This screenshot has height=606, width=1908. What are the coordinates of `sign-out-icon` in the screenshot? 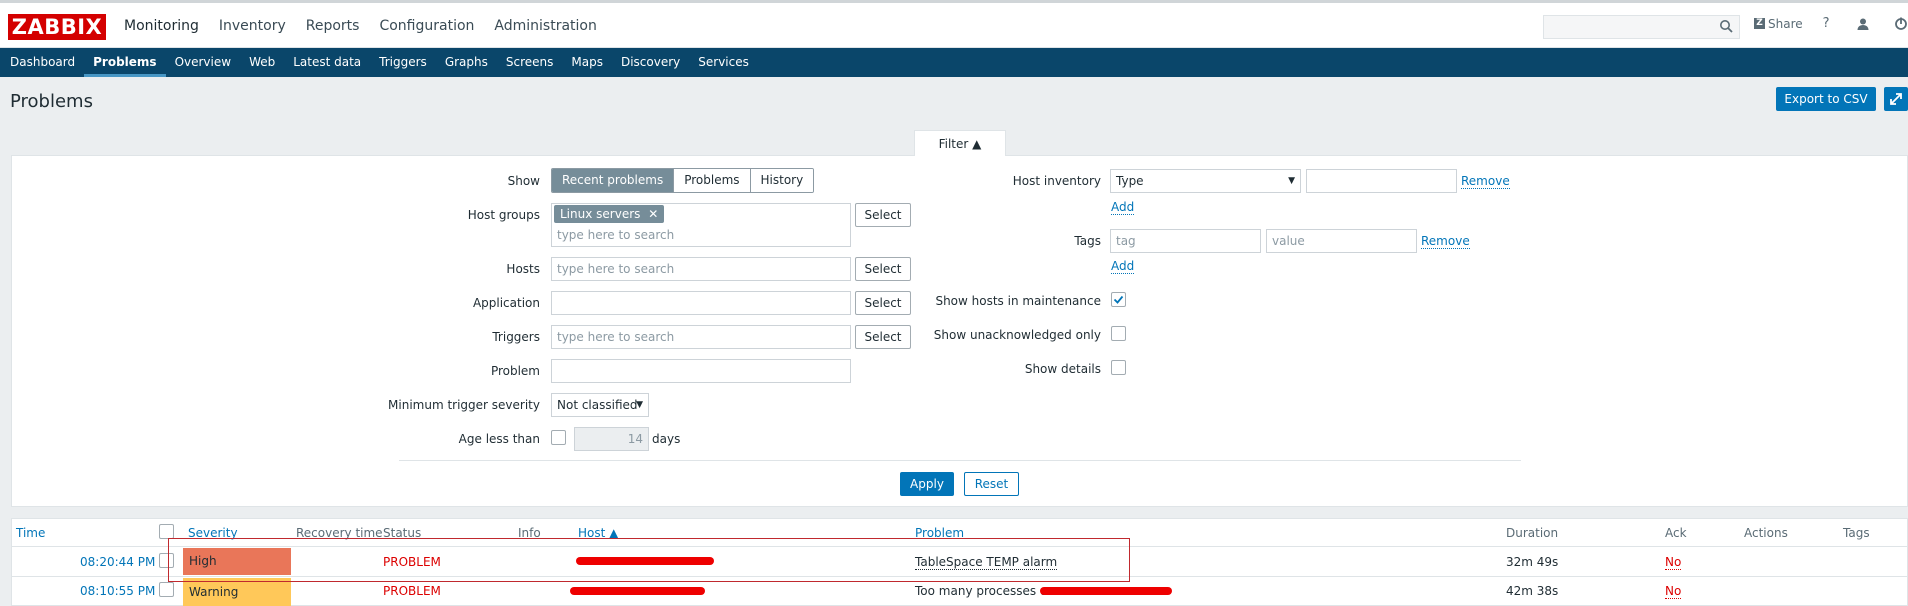 It's located at (1901, 24).